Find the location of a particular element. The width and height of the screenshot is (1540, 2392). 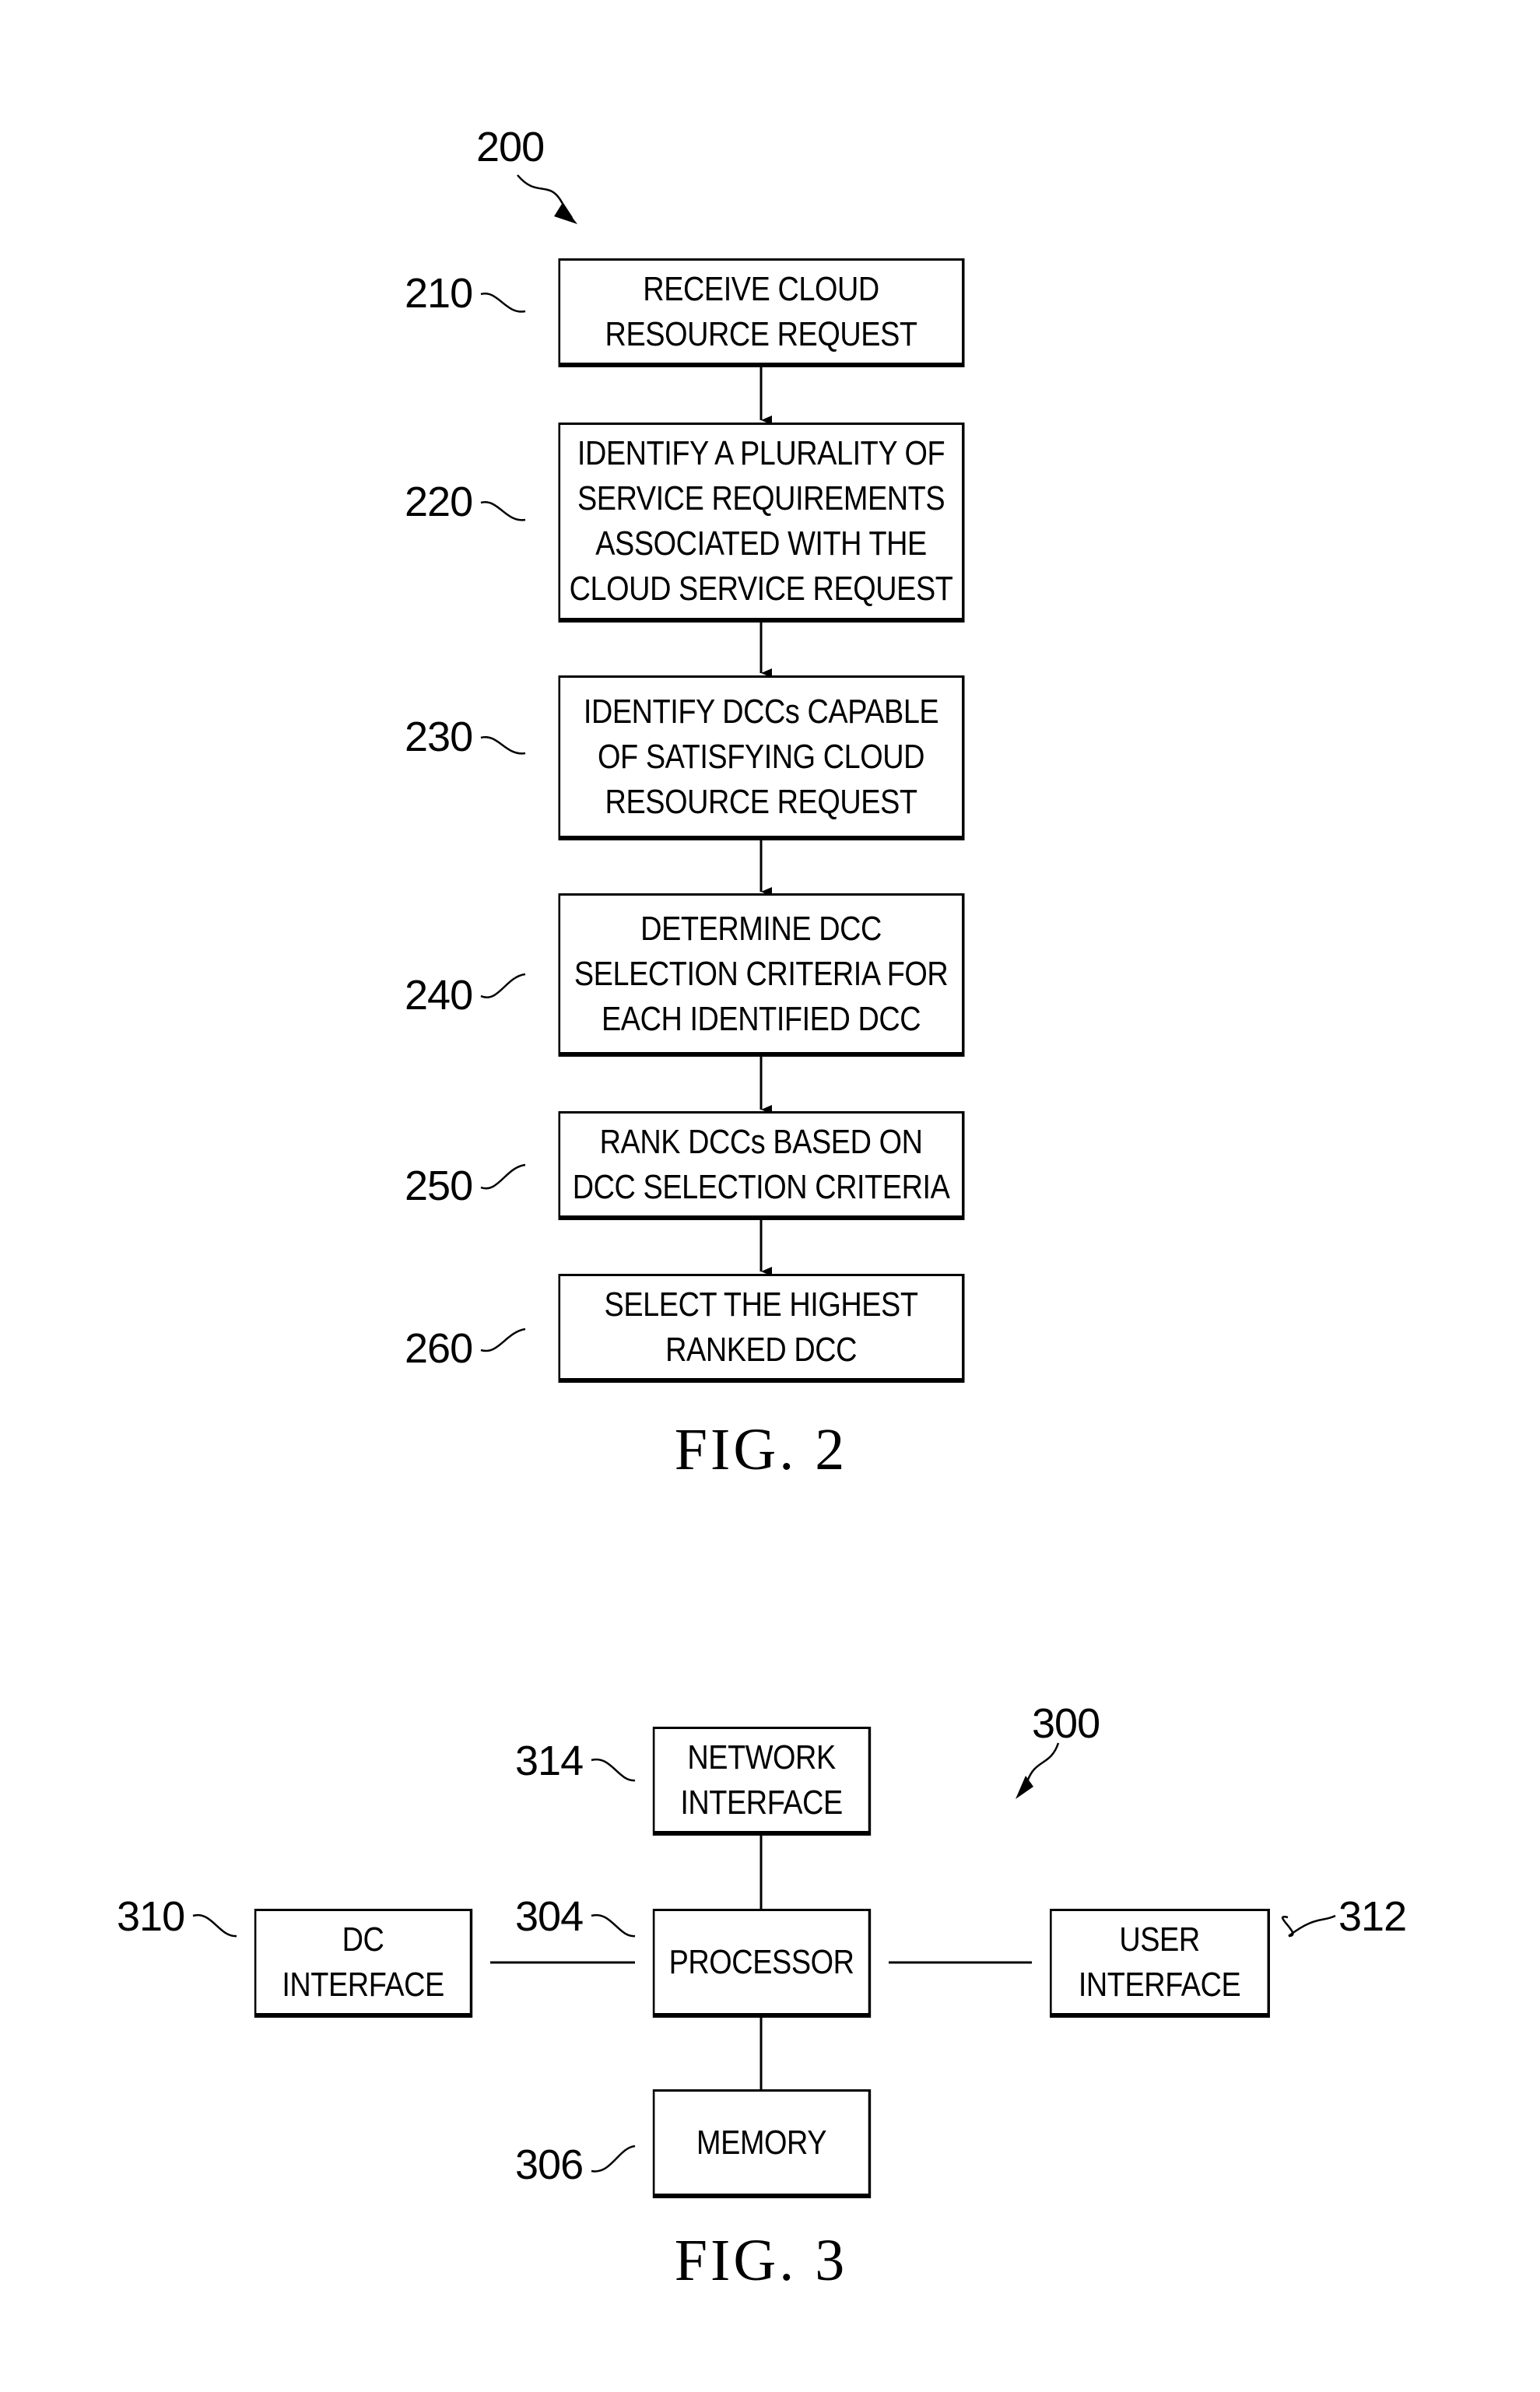

block-dc-interface: DC INTERFACE is located at coordinates (363, 1964).